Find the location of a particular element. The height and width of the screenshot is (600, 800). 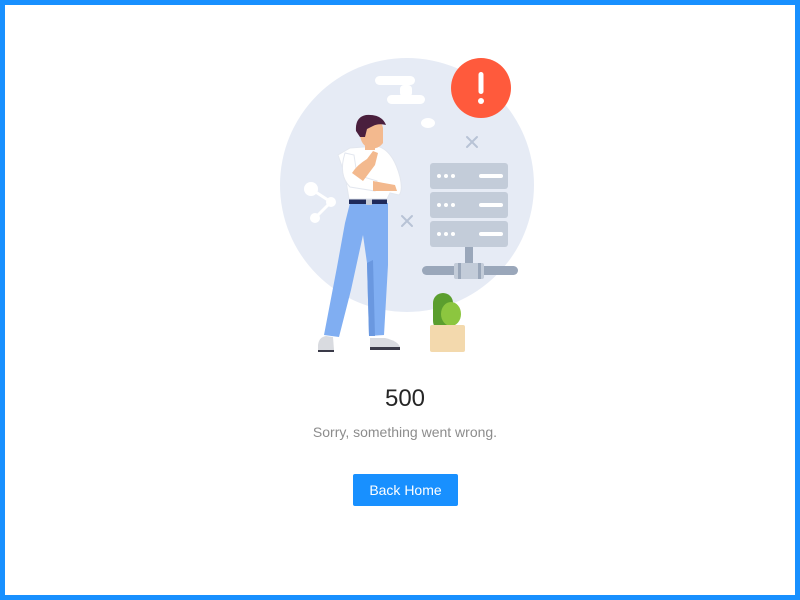

back-home-button: Back Home is located at coordinates (405, 490).